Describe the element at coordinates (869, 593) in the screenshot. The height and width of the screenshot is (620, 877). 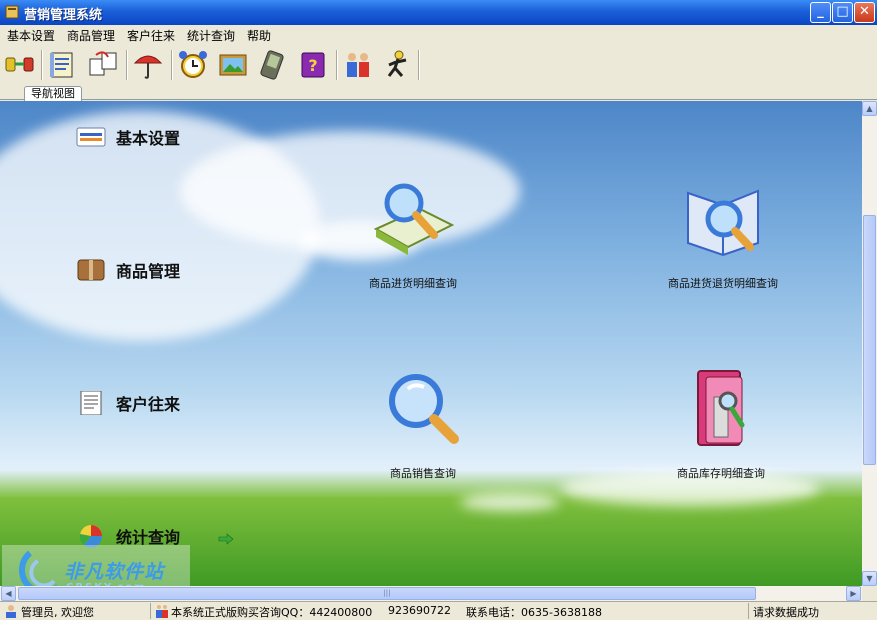
I see `scrollbar-corner` at that location.